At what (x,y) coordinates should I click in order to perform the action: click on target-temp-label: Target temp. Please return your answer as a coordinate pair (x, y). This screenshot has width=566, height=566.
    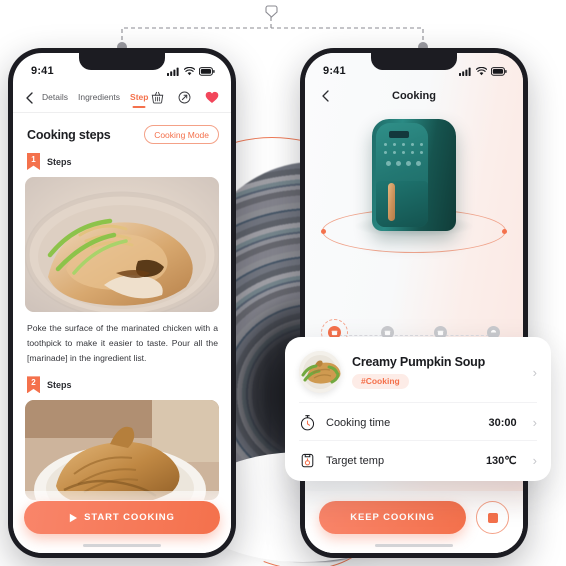
    Looking at the image, I should click on (355, 460).